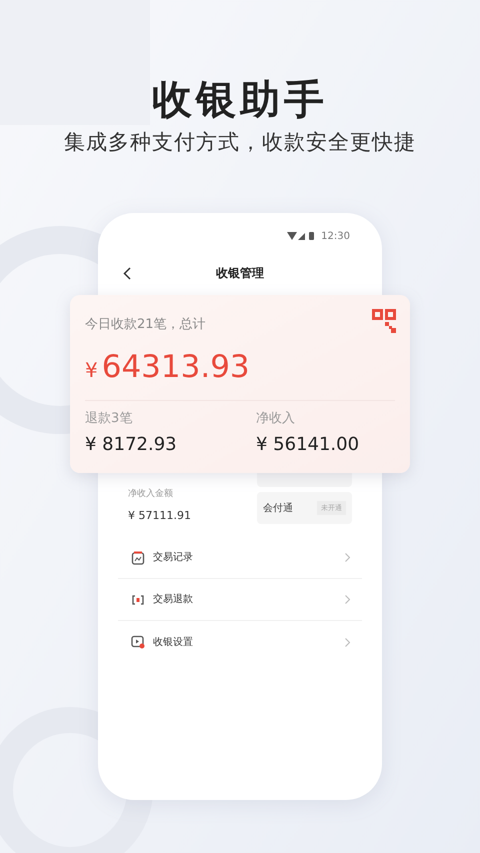  What do you see at coordinates (173, 643) in the screenshot?
I see `menu-label: 收银设置` at bounding box center [173, 643].